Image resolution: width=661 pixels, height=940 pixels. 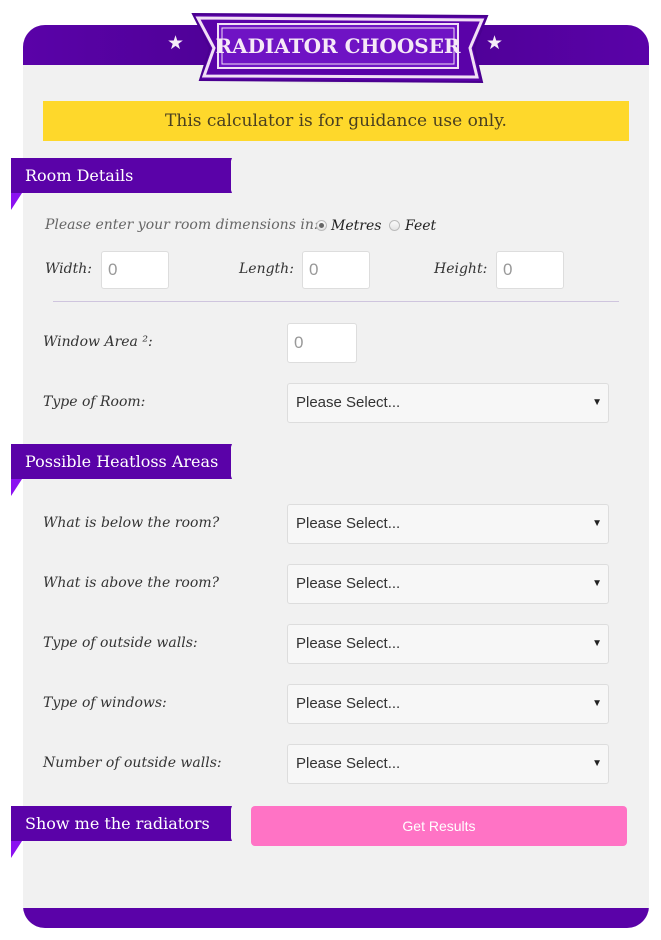 What do you see at coordinates (439, 826) in the screenshot?
I see `get-results-button: Get Results` at bounding box center [439, 826].